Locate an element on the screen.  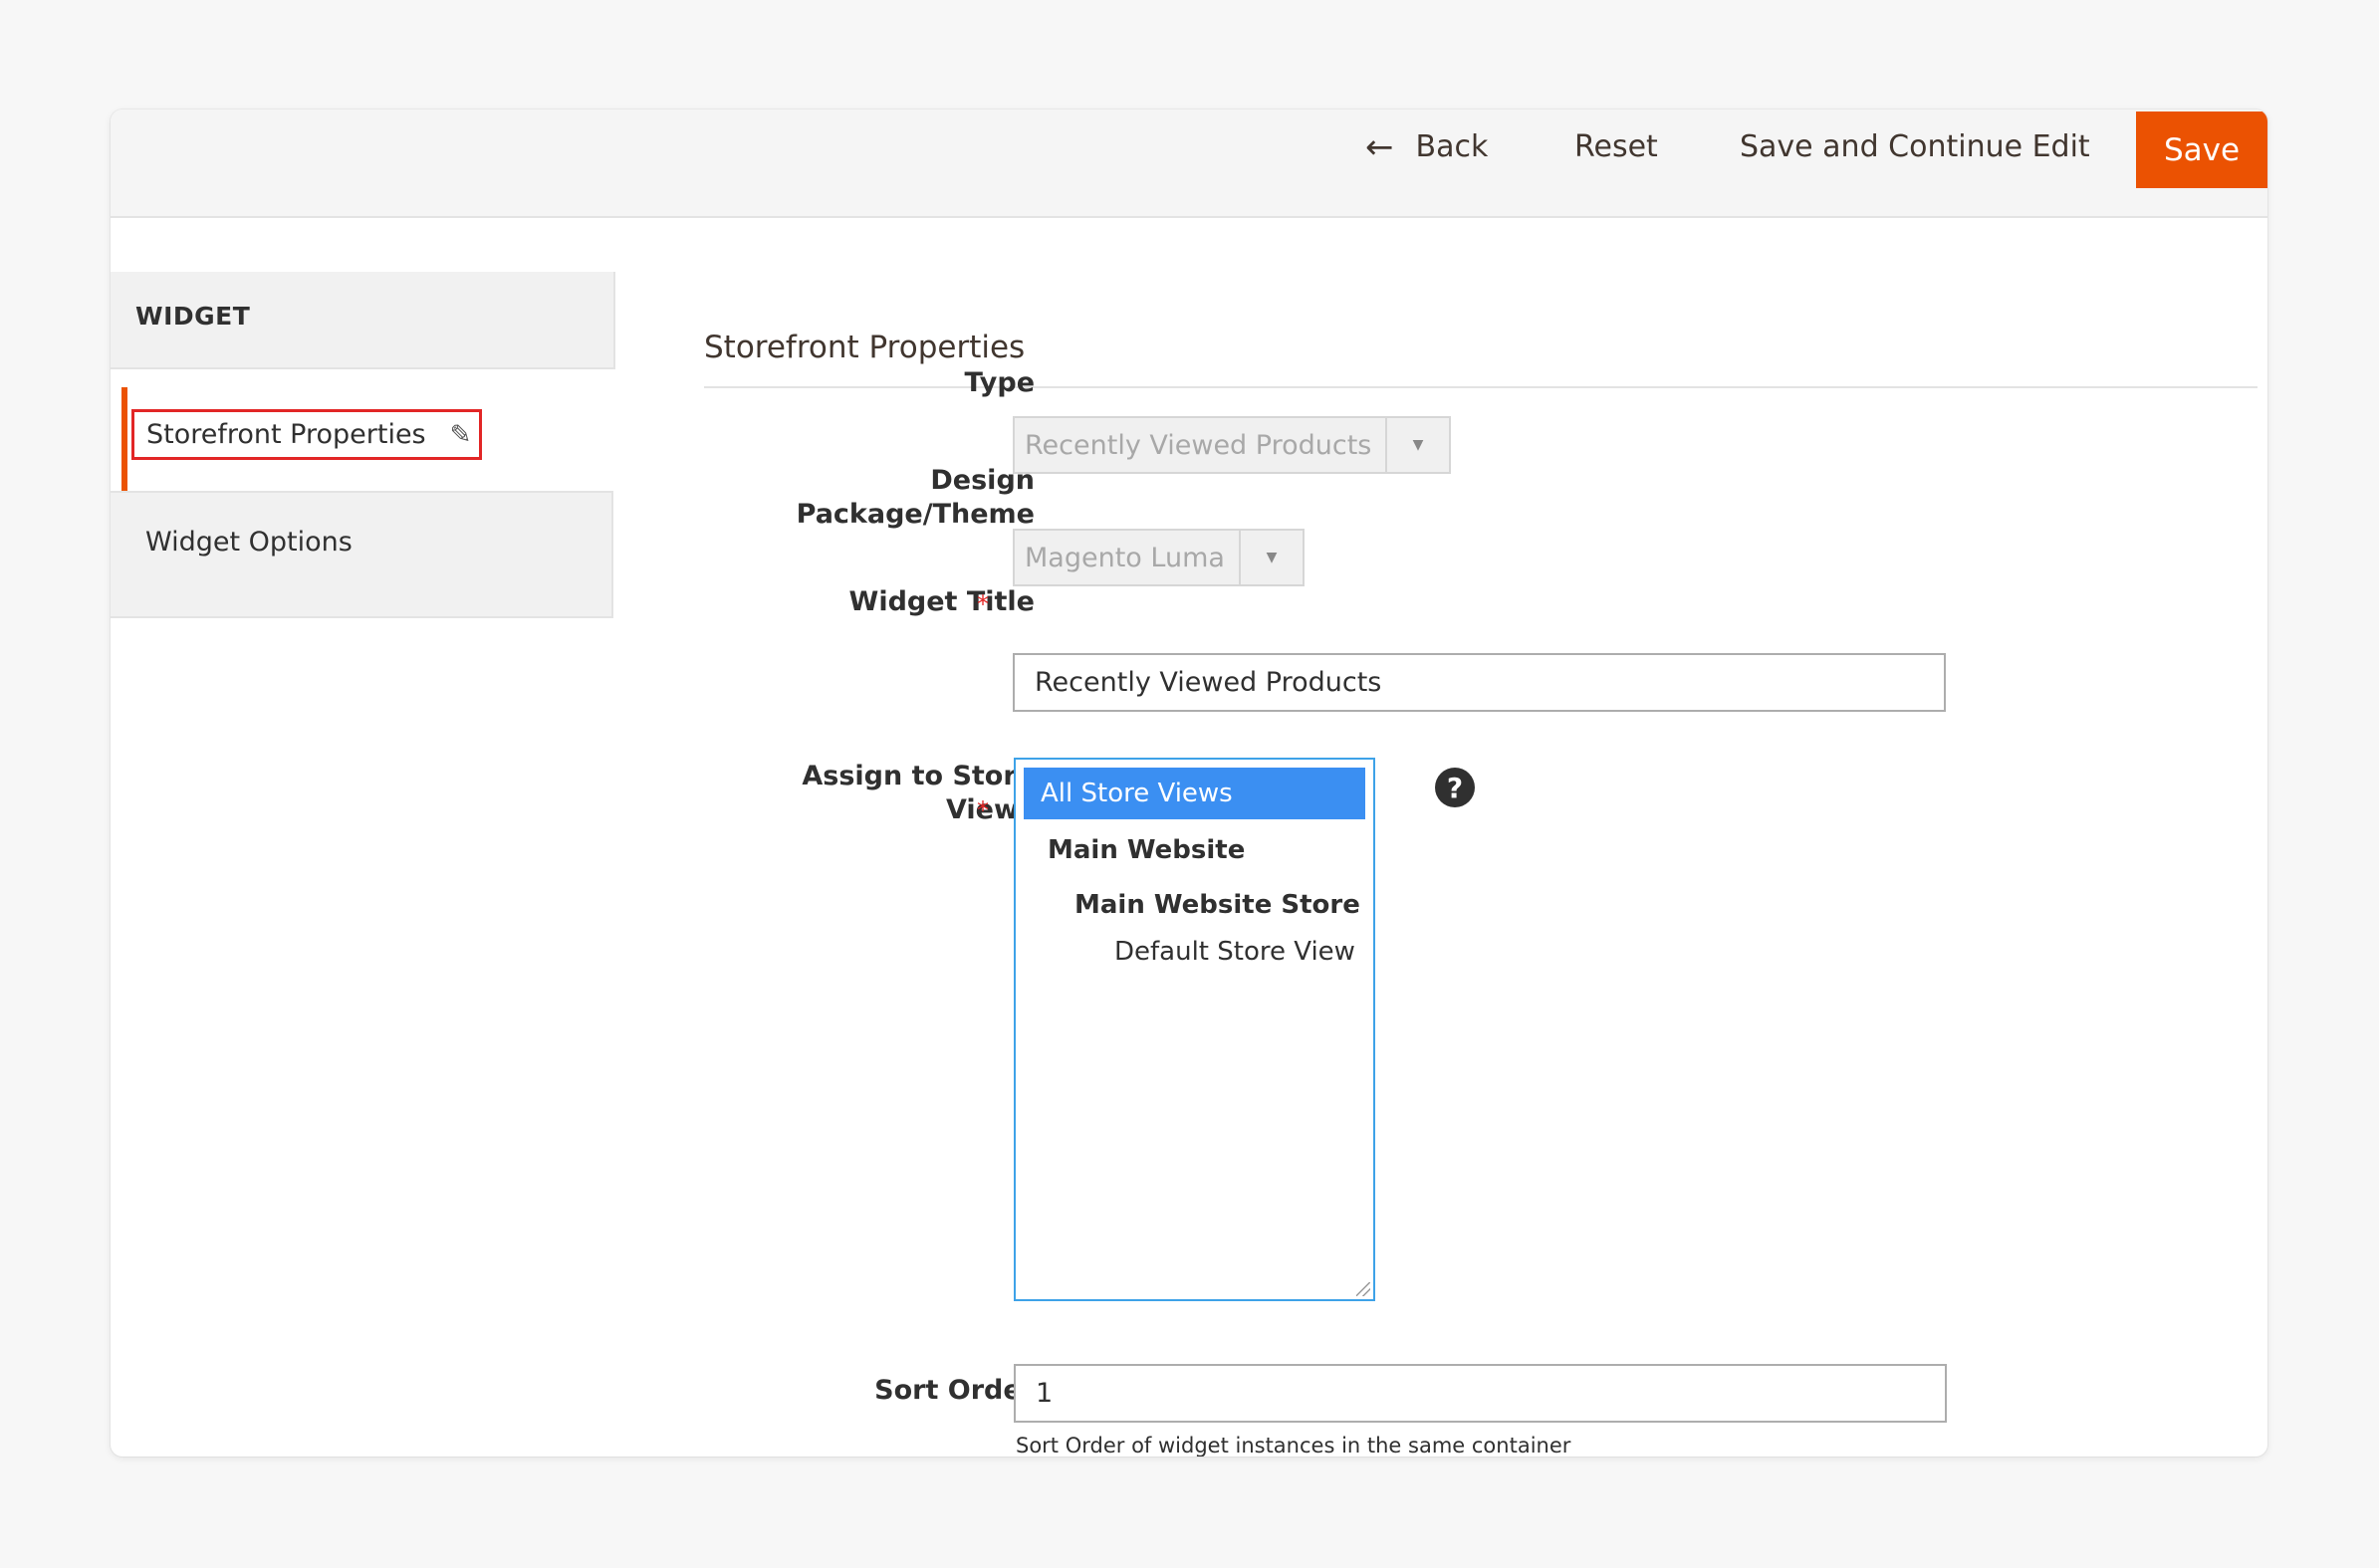
design-theme-select-value: Magento Luma is located at coordinates (1125, 557).